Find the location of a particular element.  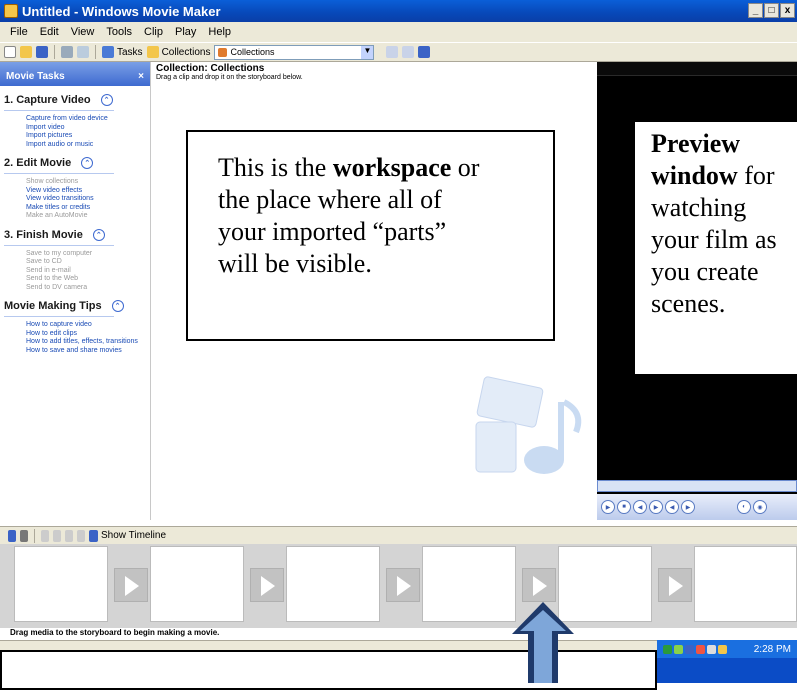

system-tray: 2:28 PM is located at coordinates (727, 649).